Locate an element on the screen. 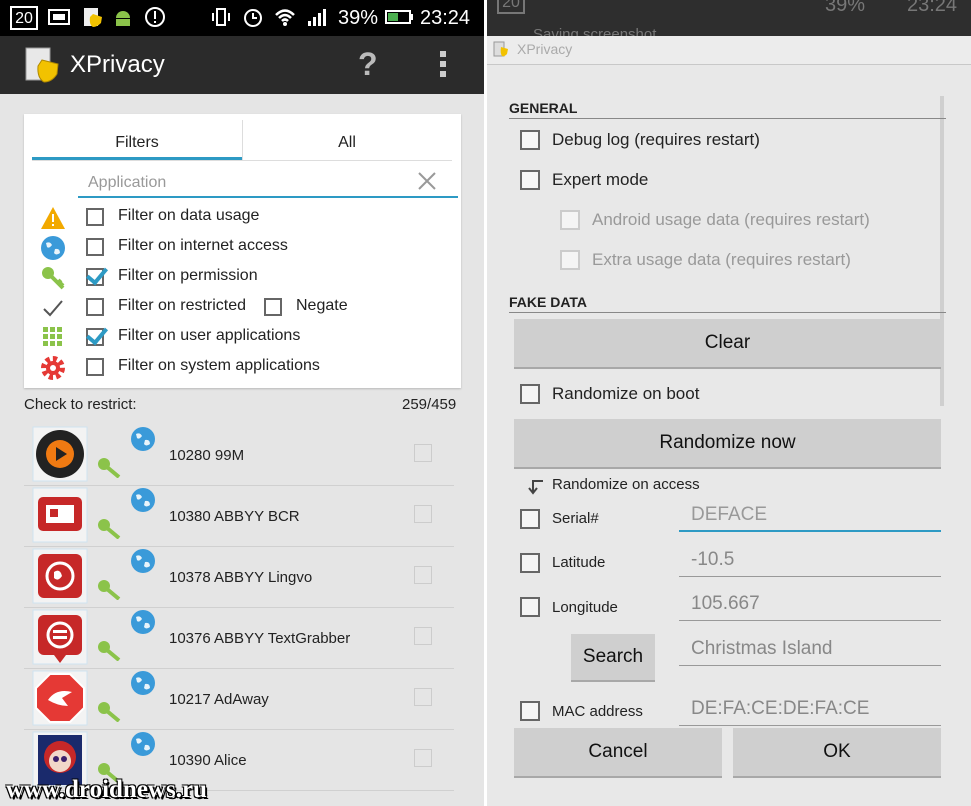 The image size is (971, 806). filter-system-apps-checkbox is located at coordinates (95, 367).